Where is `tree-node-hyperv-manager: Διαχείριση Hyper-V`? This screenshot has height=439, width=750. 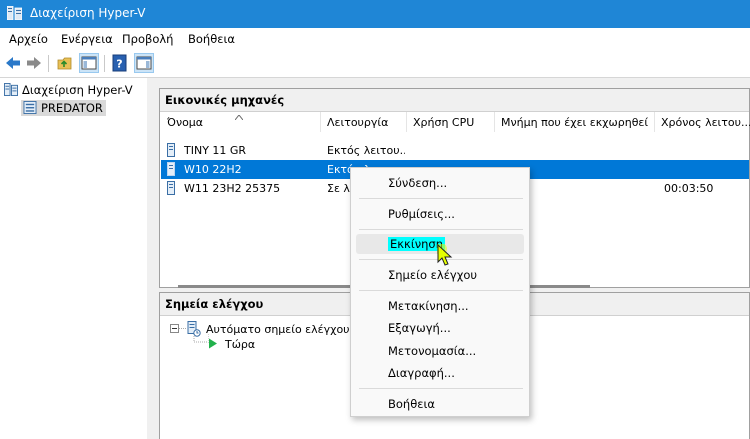
tree-node-hyperv-manager: Διαχείριση Hyper-V is located at coordinates (68, 90).